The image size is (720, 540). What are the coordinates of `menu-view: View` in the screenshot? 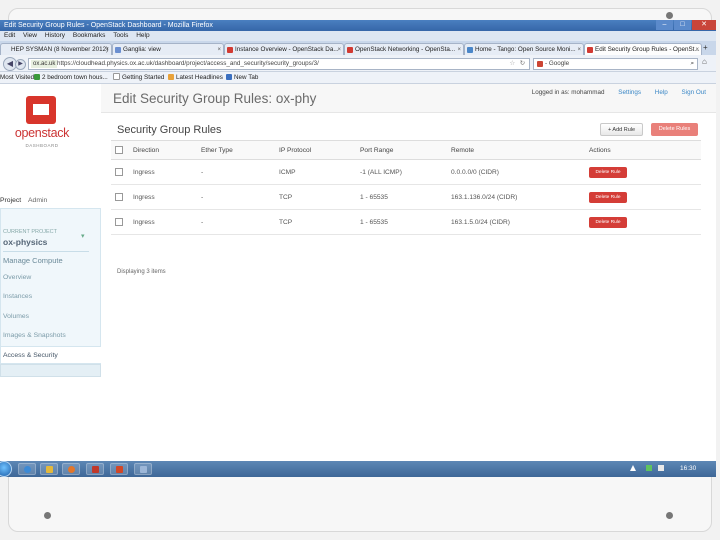 It's located at (30, 35).